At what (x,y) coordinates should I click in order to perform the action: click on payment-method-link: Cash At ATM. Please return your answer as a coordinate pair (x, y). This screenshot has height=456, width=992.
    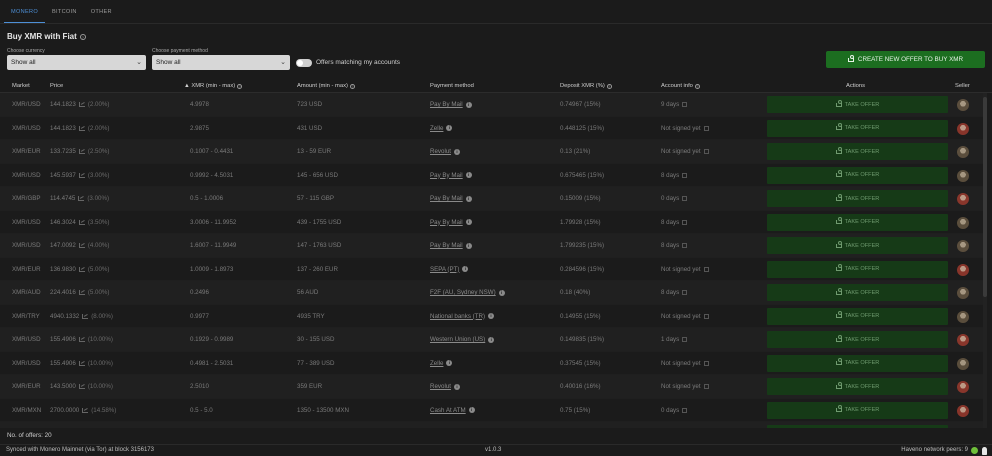
    Looking at the image, I should click on (448, 410).